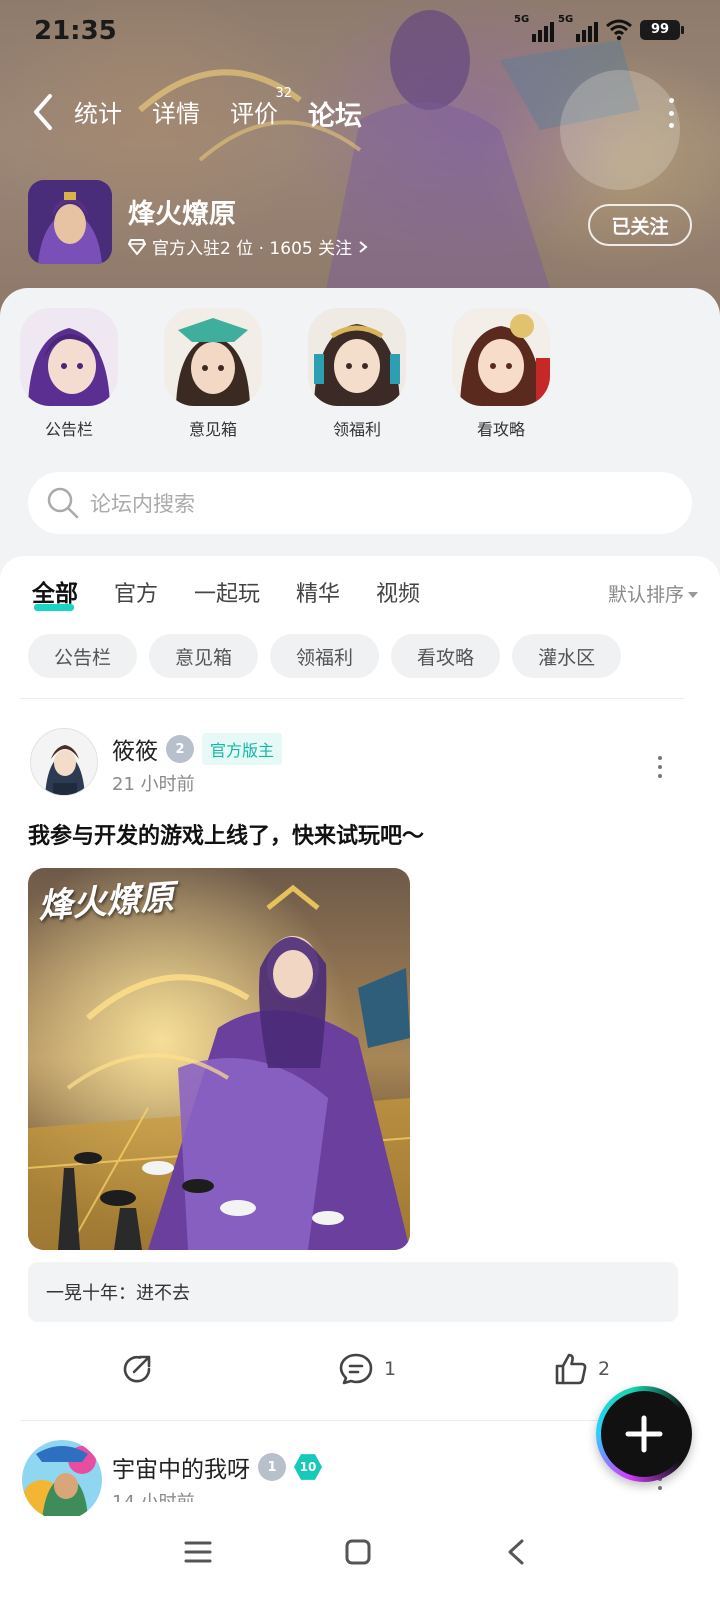 The width and height of the screenshot is (720, 1601). I want to click on filter-tab-play-together: 一起玩, so click(227, 595).